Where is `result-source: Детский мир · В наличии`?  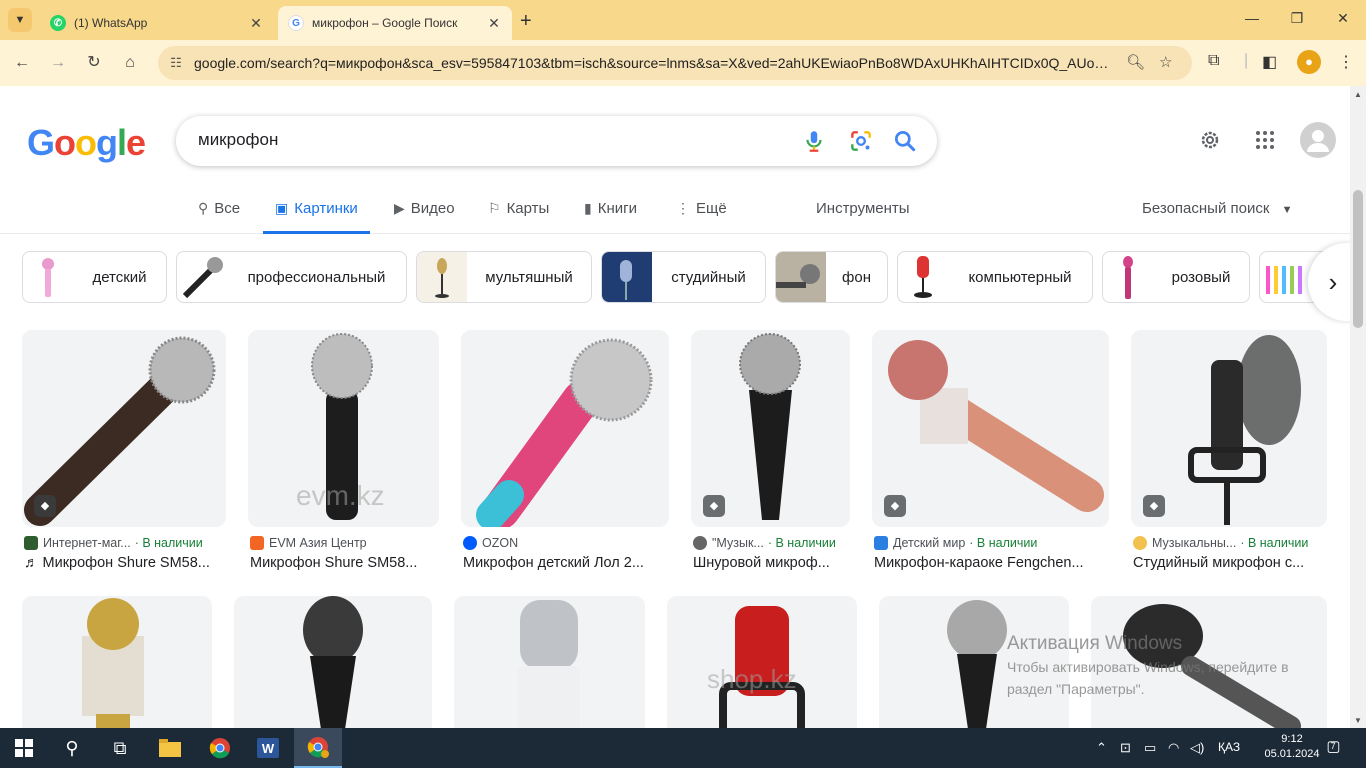
result-source: Детский мир · В наличии is located at coordinates (955, 543).